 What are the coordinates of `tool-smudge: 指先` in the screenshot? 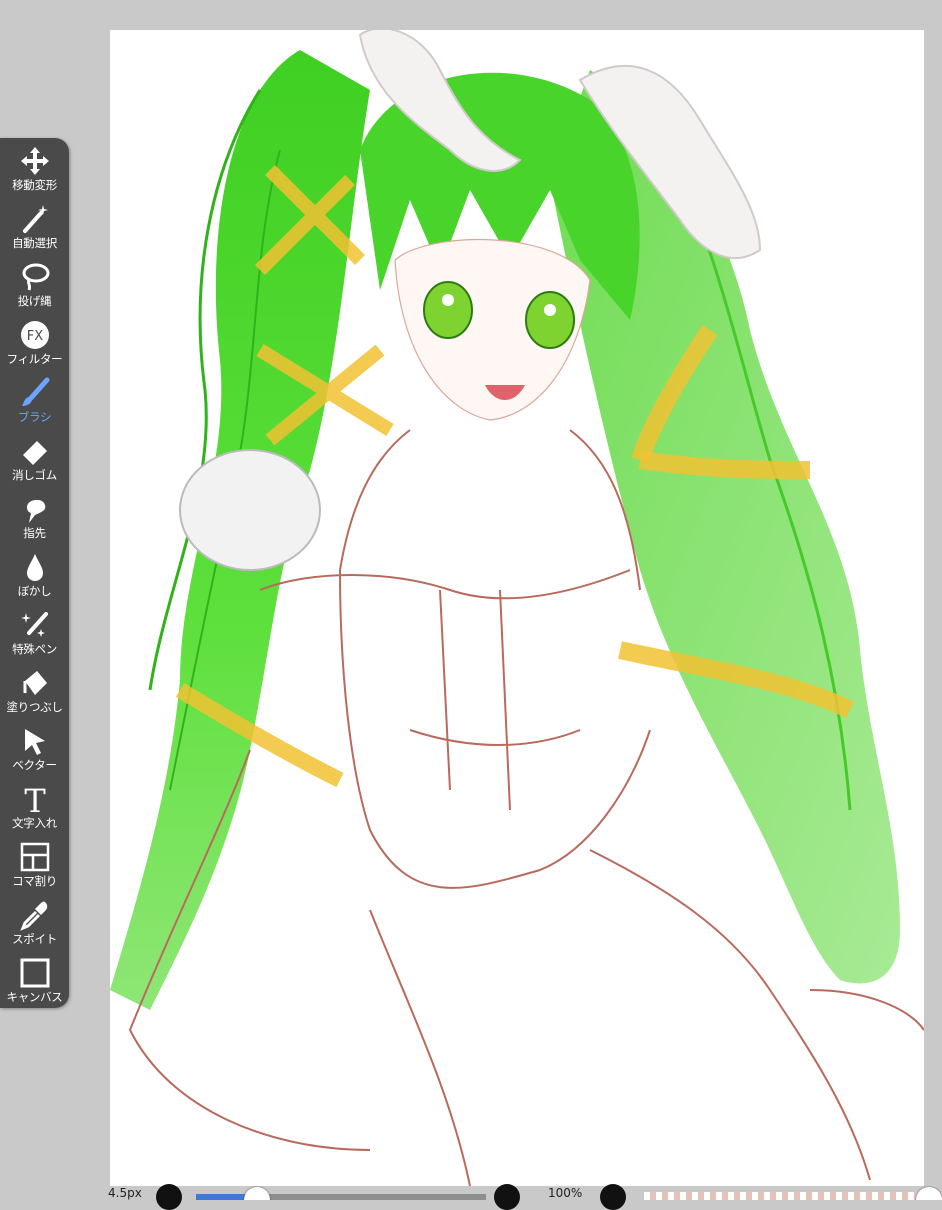 It's located at (34, 520).